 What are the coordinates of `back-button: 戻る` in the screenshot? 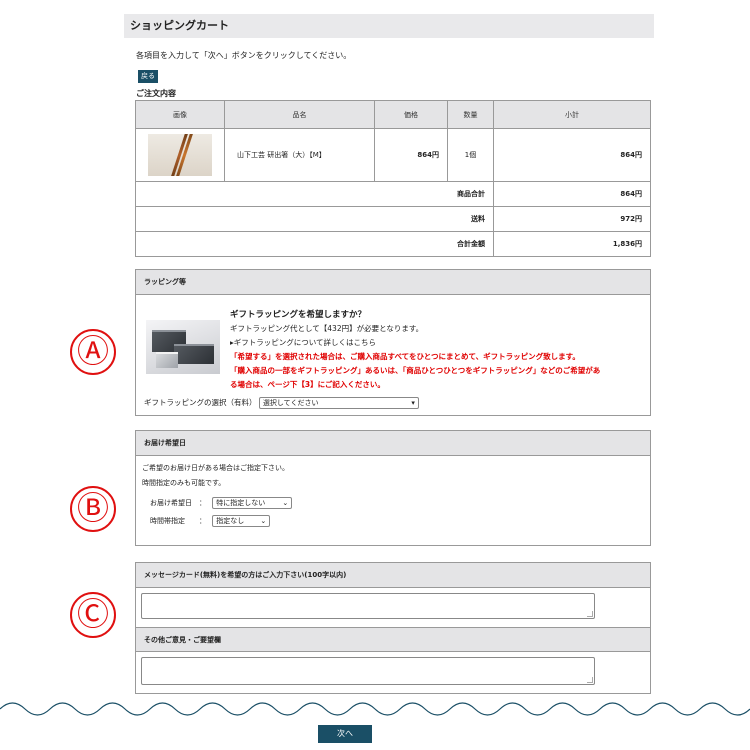 It's located at (148, 76).